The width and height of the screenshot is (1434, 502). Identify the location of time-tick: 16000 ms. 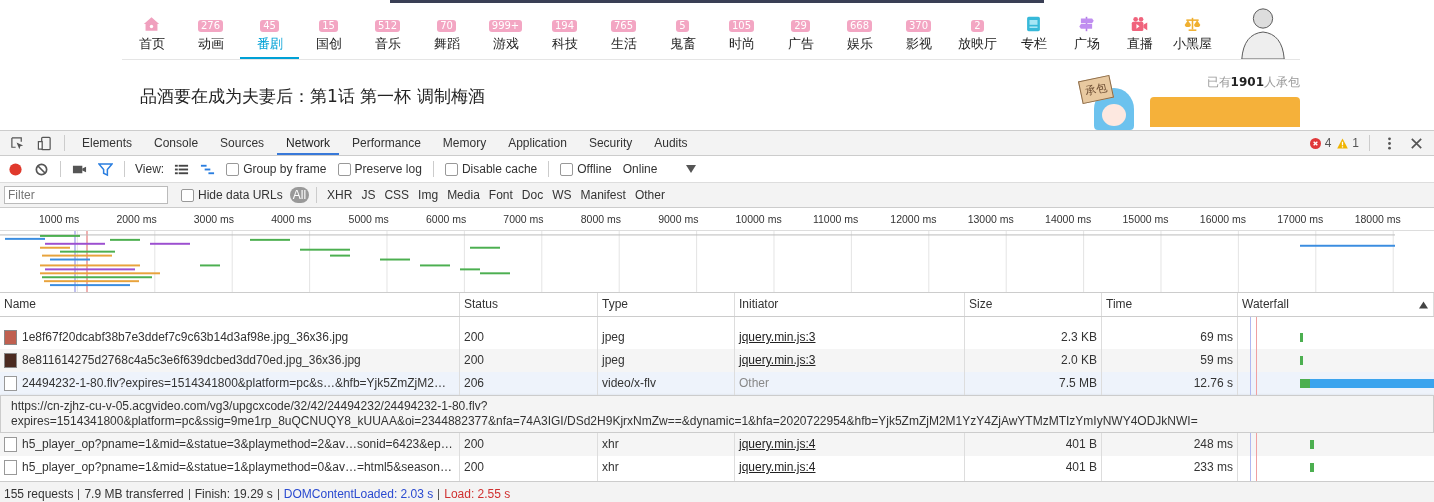
(1223, 219).